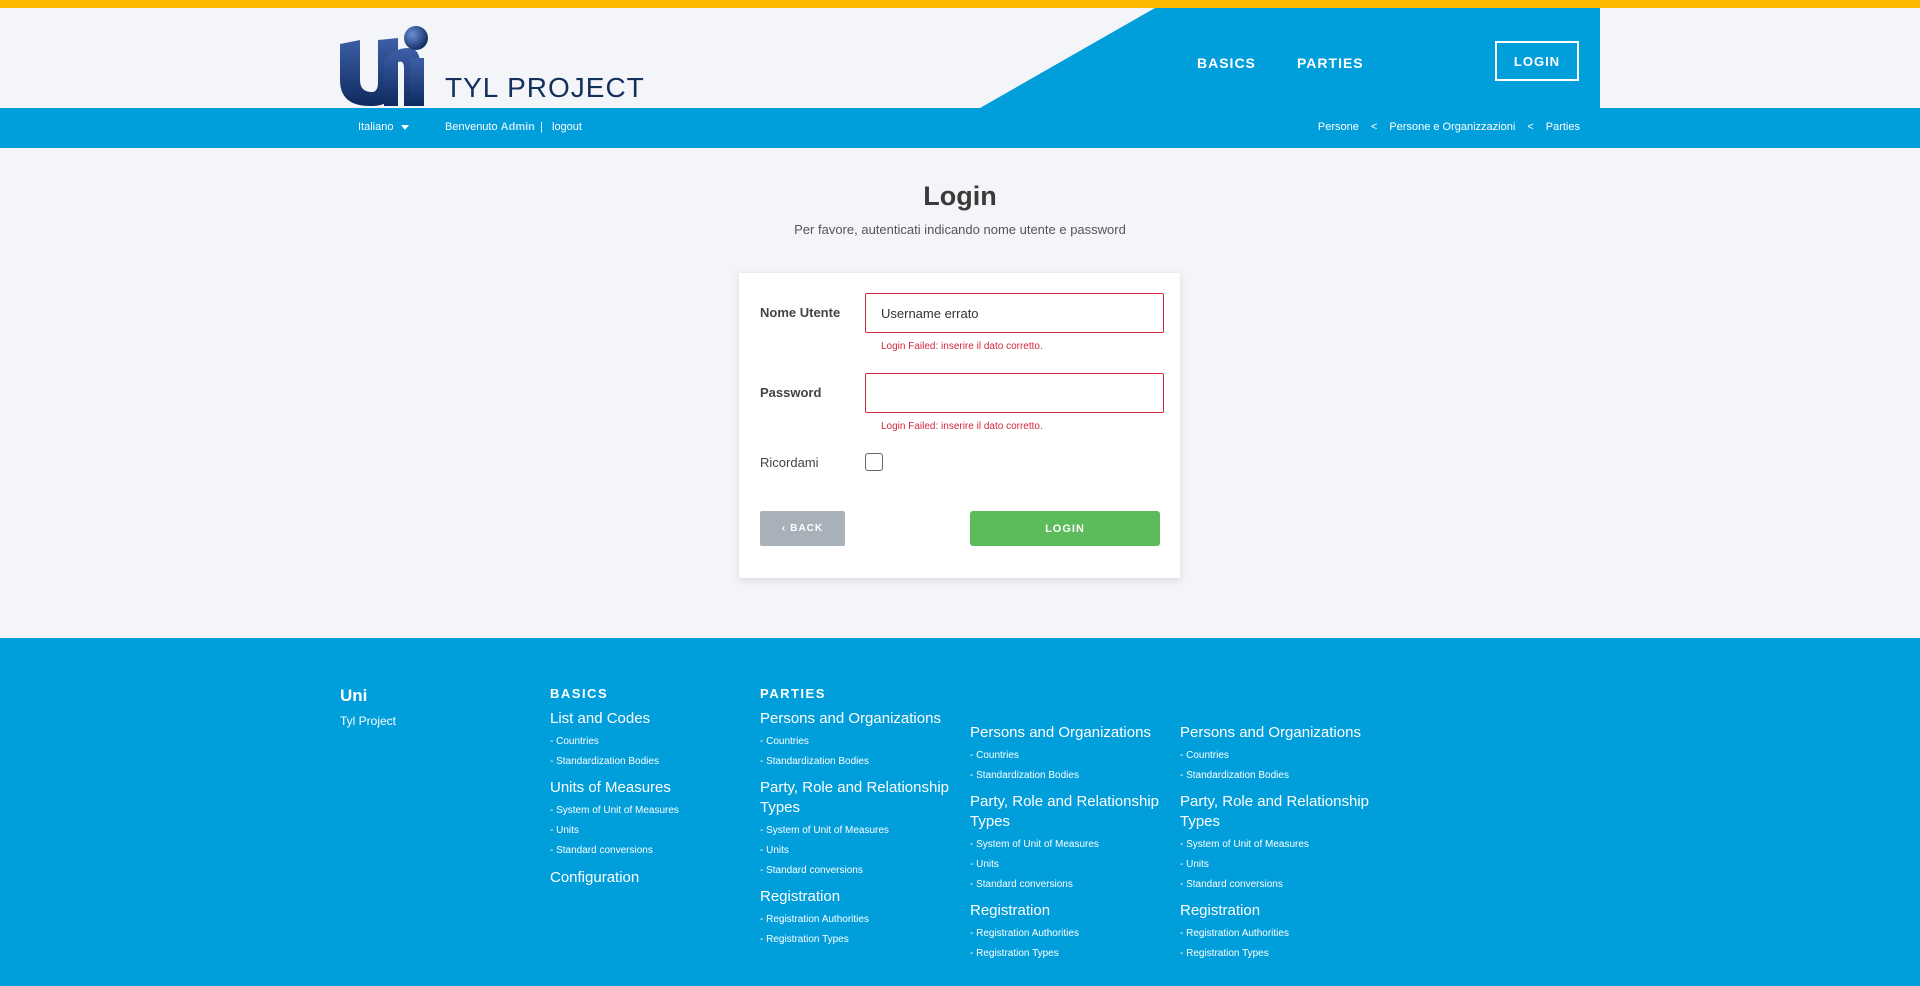  I want to click on footer-section-title: Units of Measures, so click(645, 788).